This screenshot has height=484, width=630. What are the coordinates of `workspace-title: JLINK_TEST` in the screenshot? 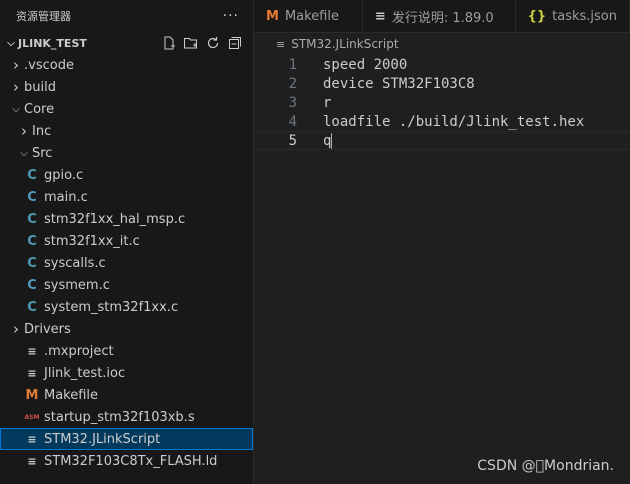 It's located at (52, 43).